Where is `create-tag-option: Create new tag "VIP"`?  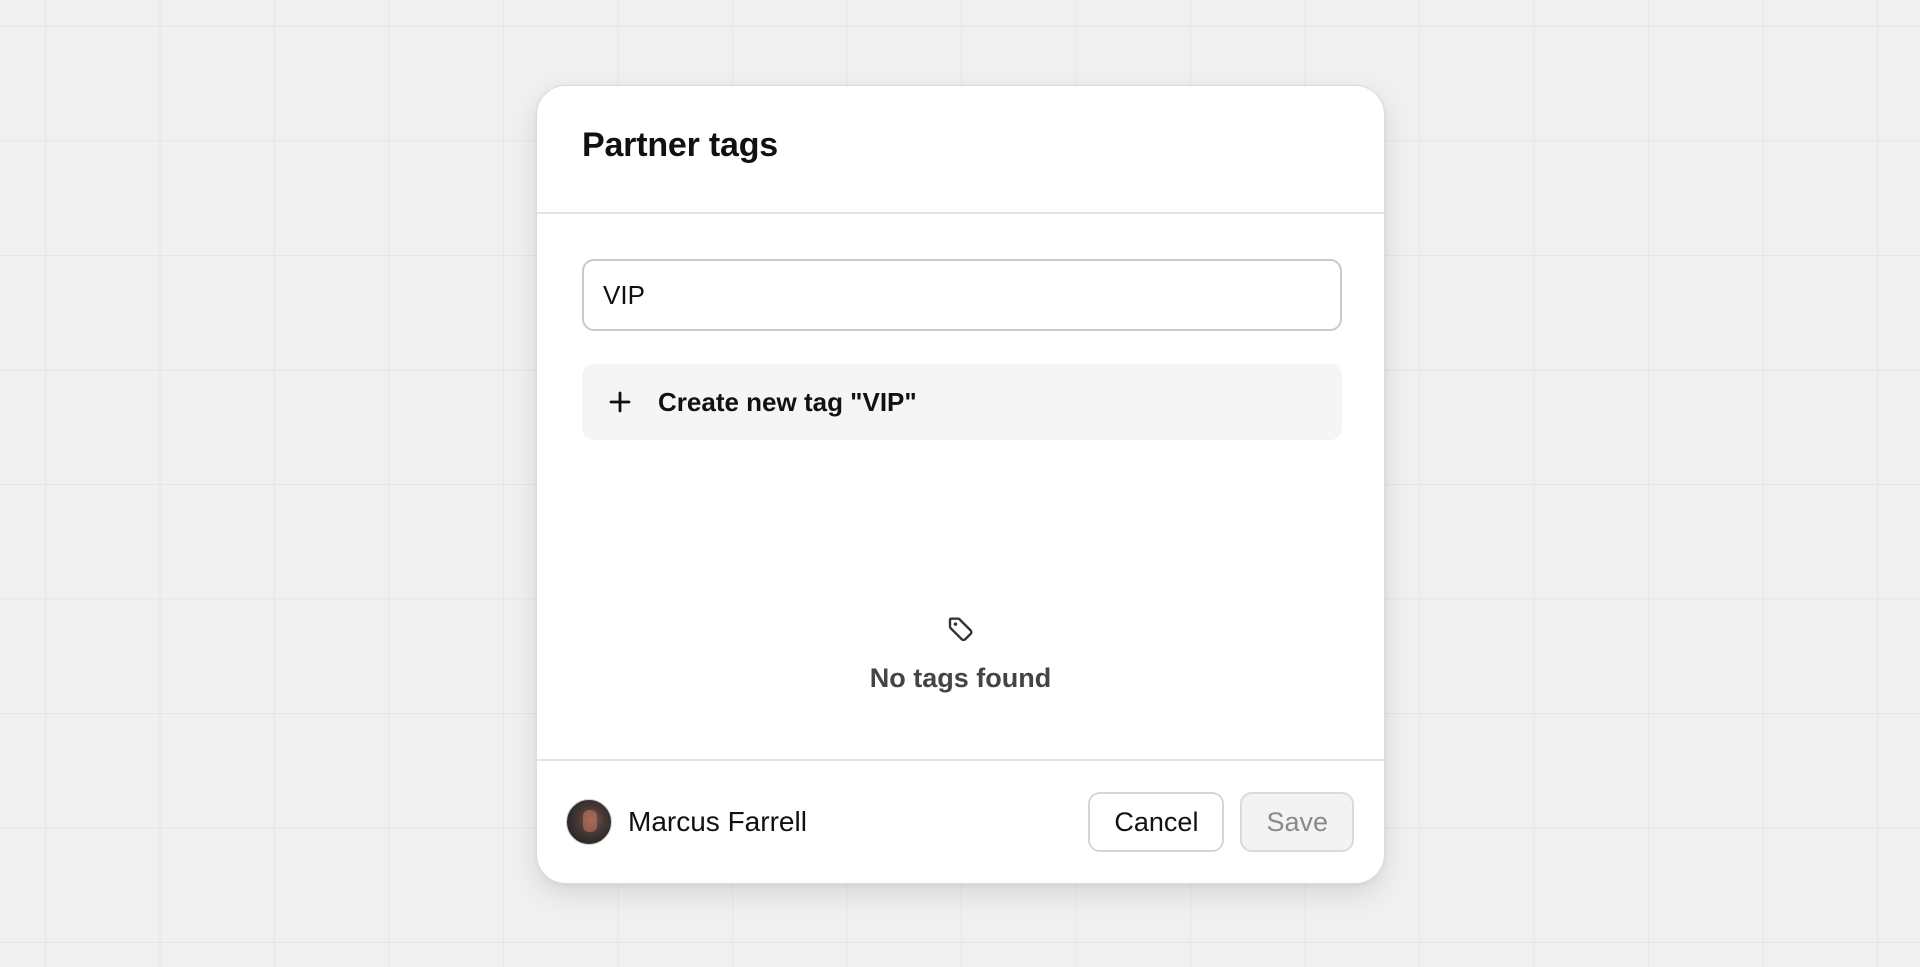
create-tag-option: Create new tag "VIP" is located at coordinates (962, 402).